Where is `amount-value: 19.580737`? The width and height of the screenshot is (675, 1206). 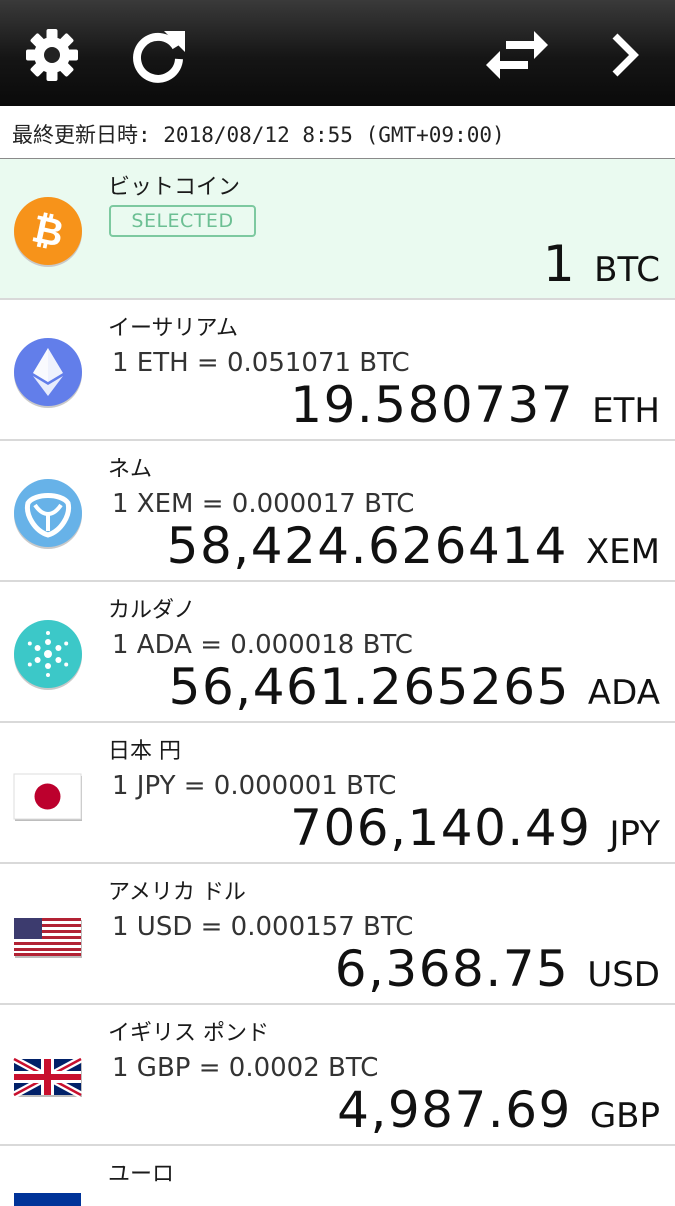
amount-value: 19.580737 is located at coordinates (432, 405).